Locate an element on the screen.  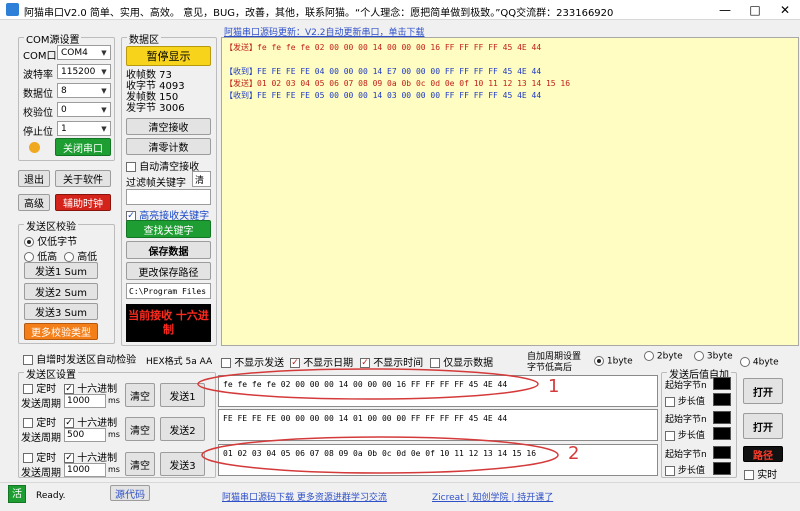
stop-bits-value: 1 is located at coordinates (64, 128).